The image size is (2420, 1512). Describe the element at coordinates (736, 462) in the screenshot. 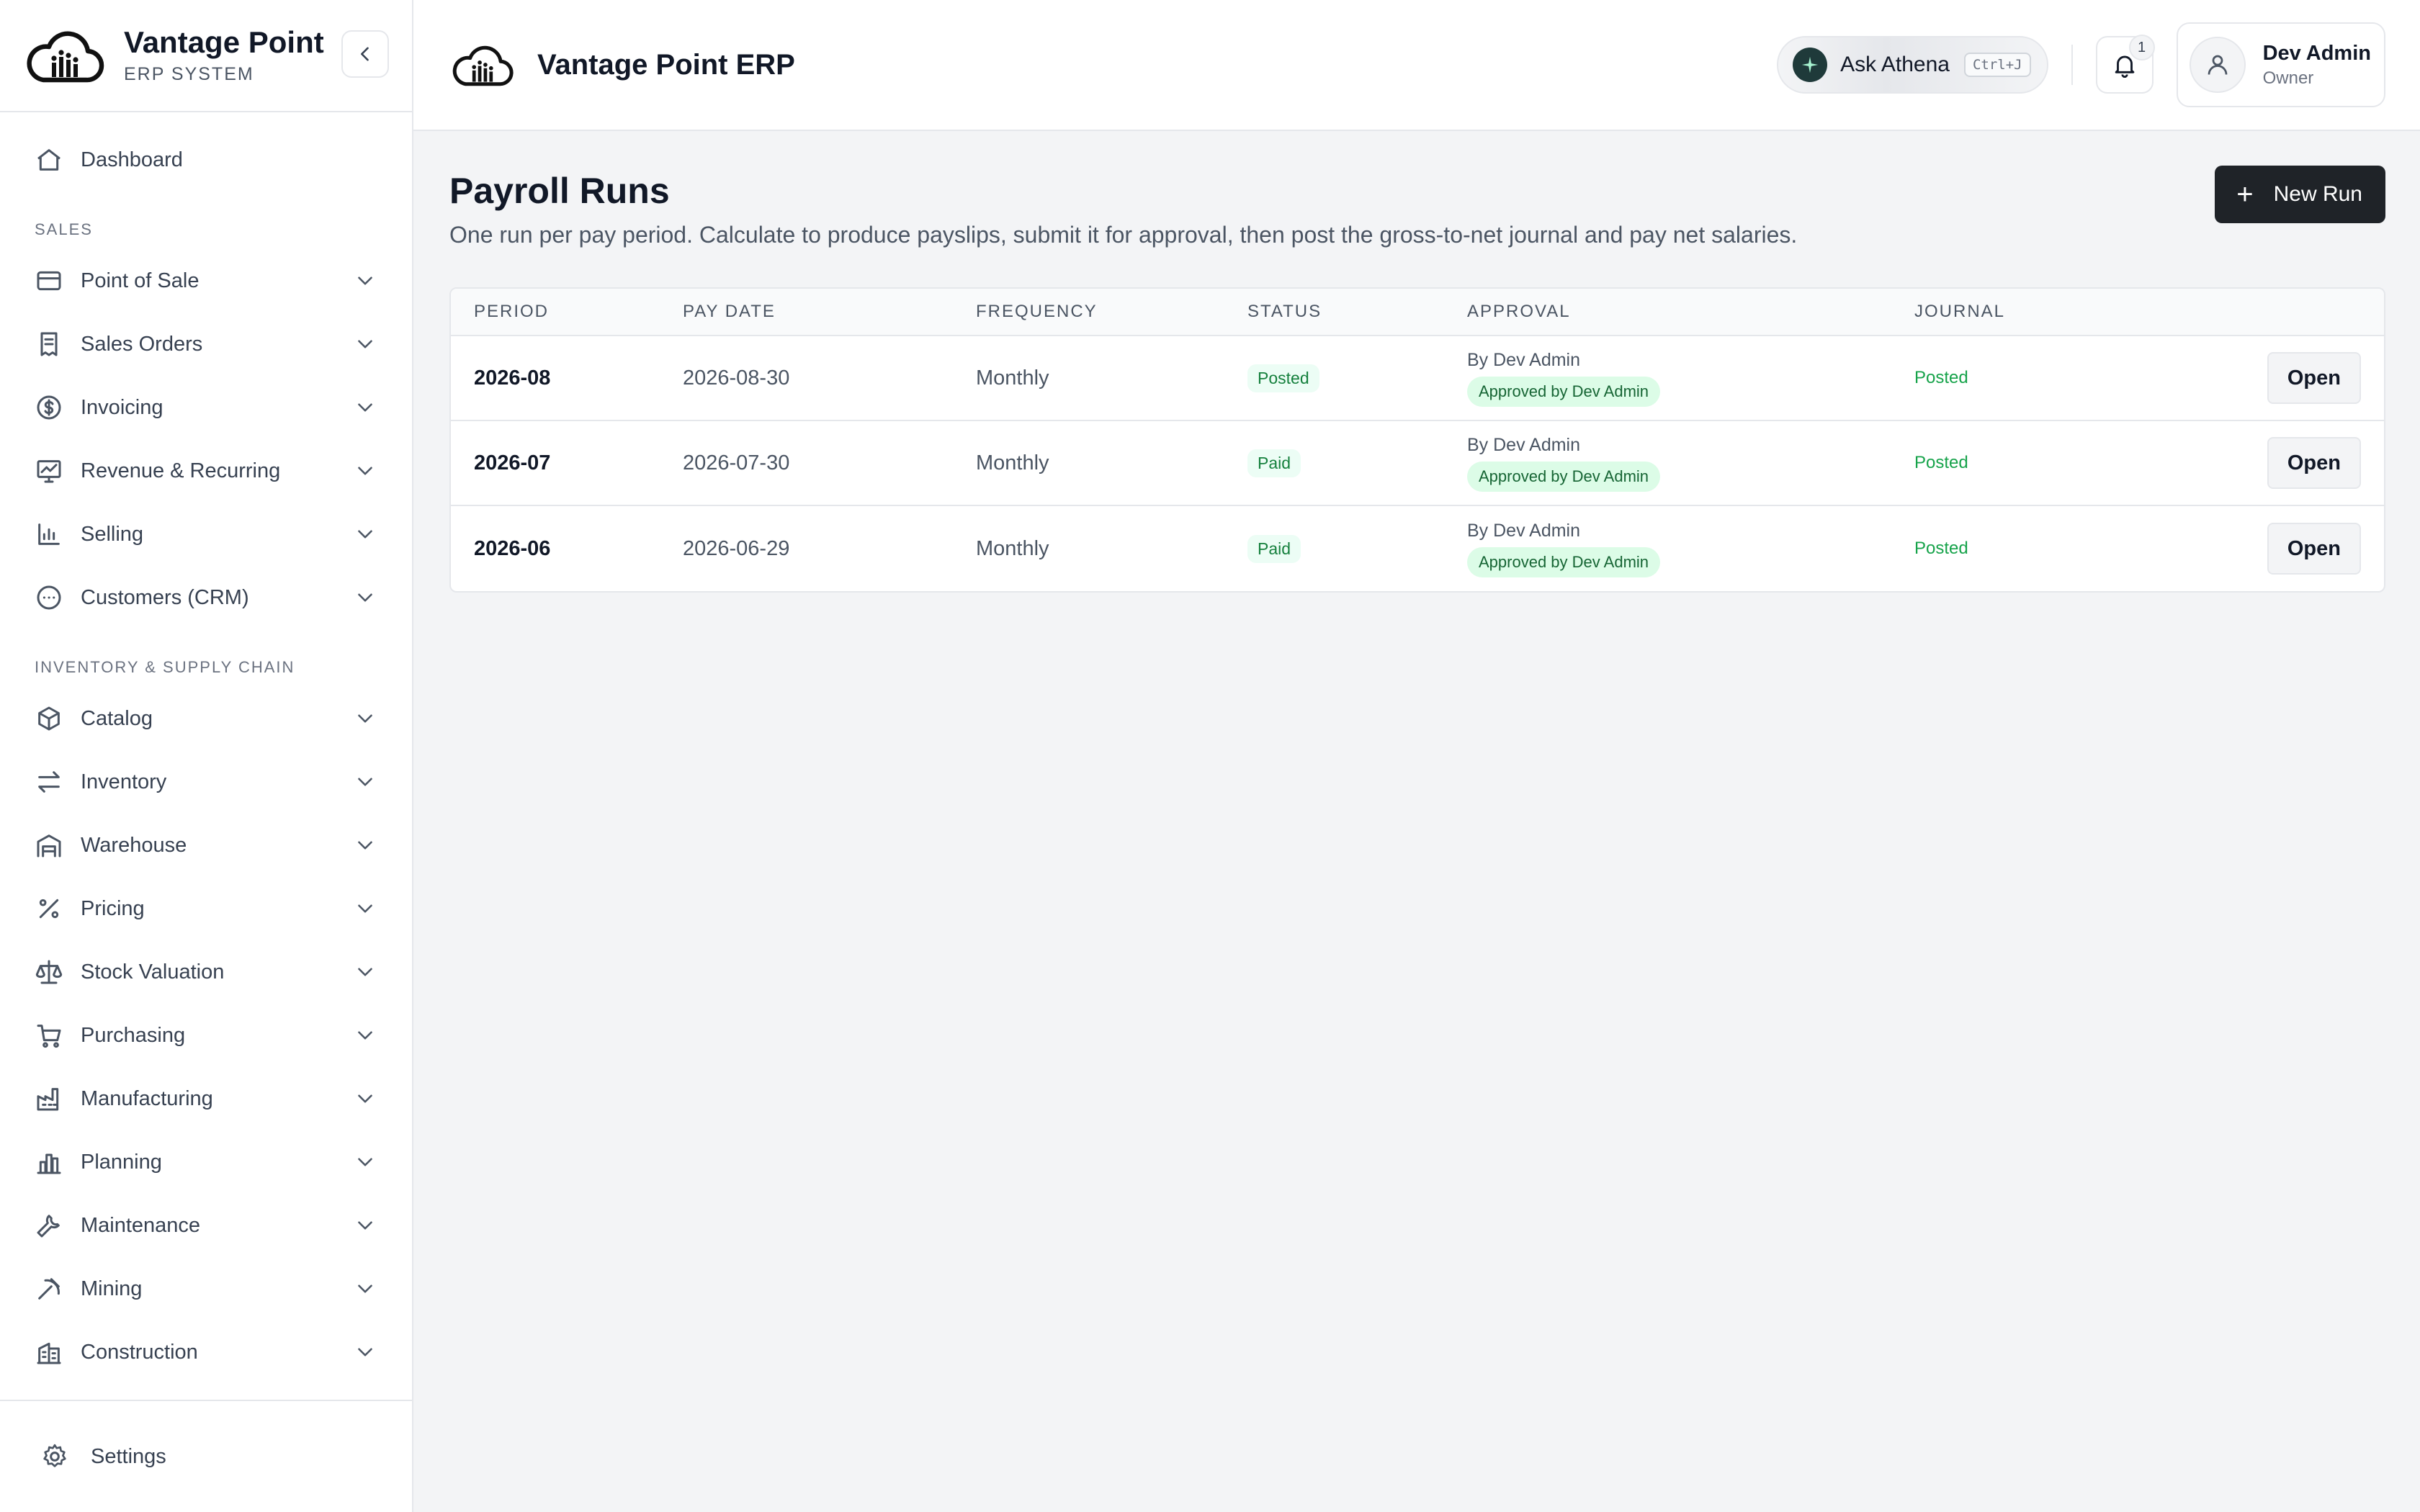

I see `pay-date-cell: 2026-07-30` at that location.